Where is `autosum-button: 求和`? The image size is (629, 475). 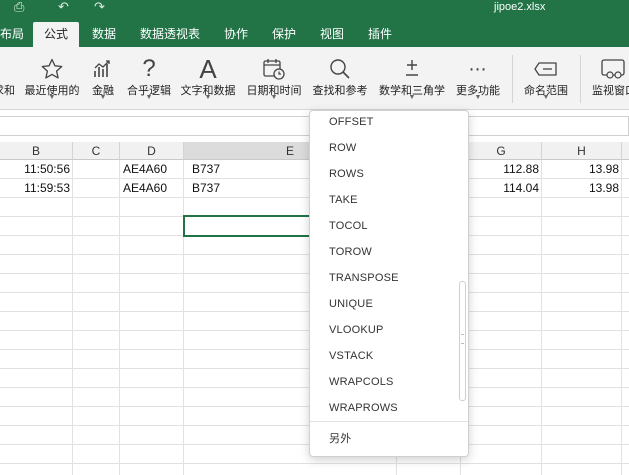
autosum-button: 求和 is located at coordinates (8, 78).